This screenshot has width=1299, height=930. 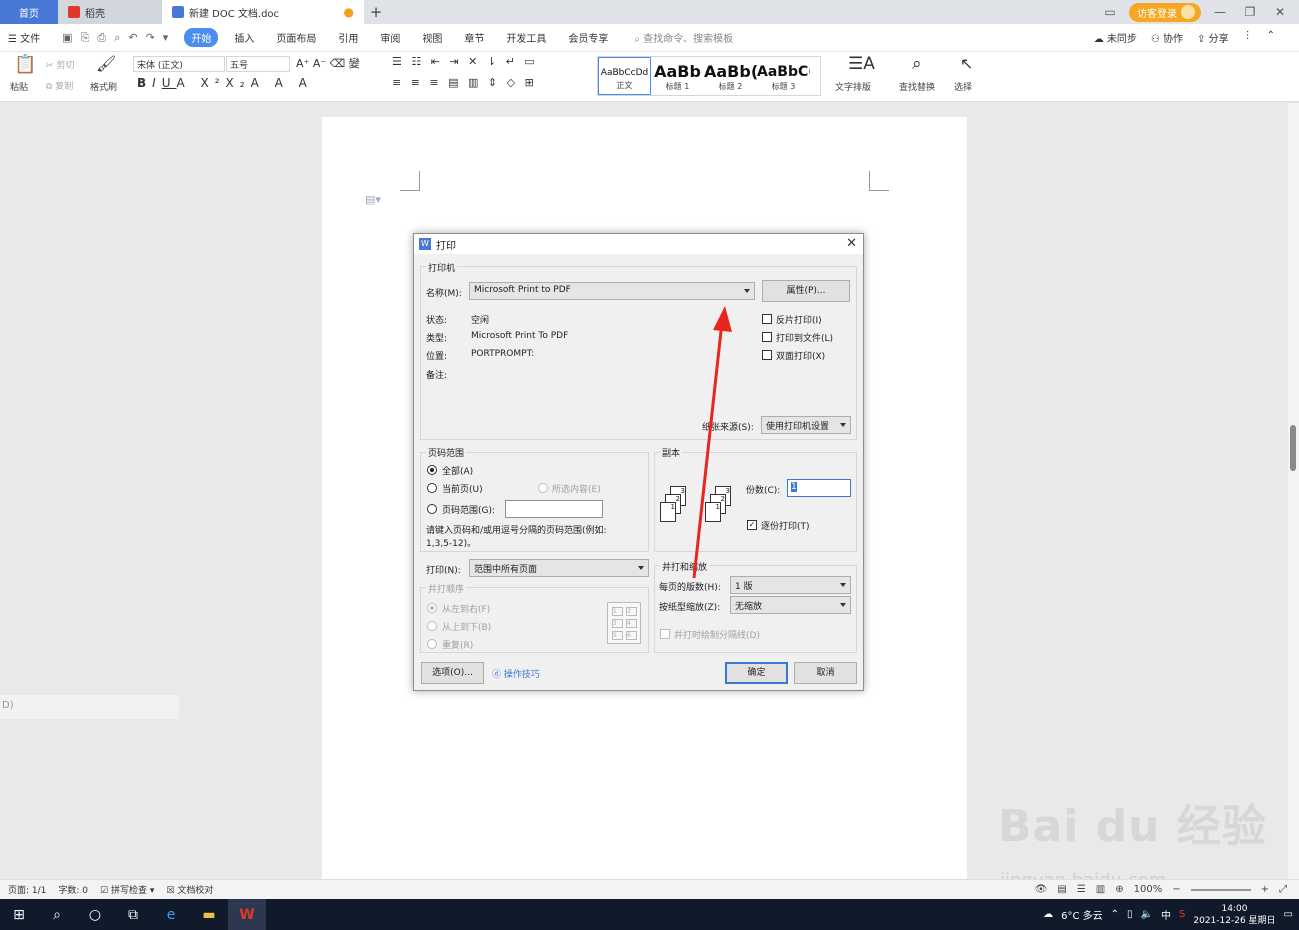 I want to click on paste-button: 粘贴, so click(x=19, y=86).